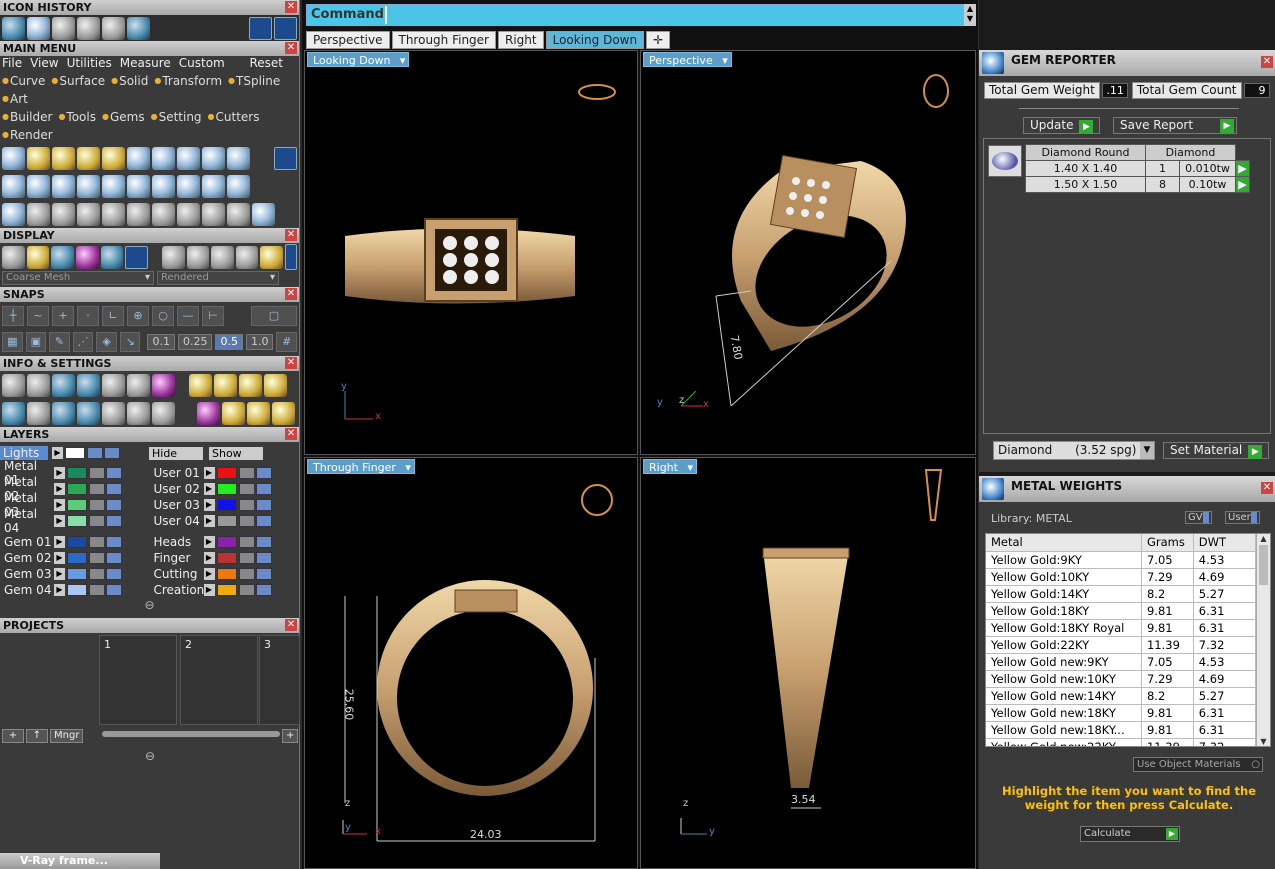 This screenshot has width=1275, height=869. Describe the element at coordinates (808, 663) in the screenshot. I see `viewport-right: Right 3.54 z y` at that location.